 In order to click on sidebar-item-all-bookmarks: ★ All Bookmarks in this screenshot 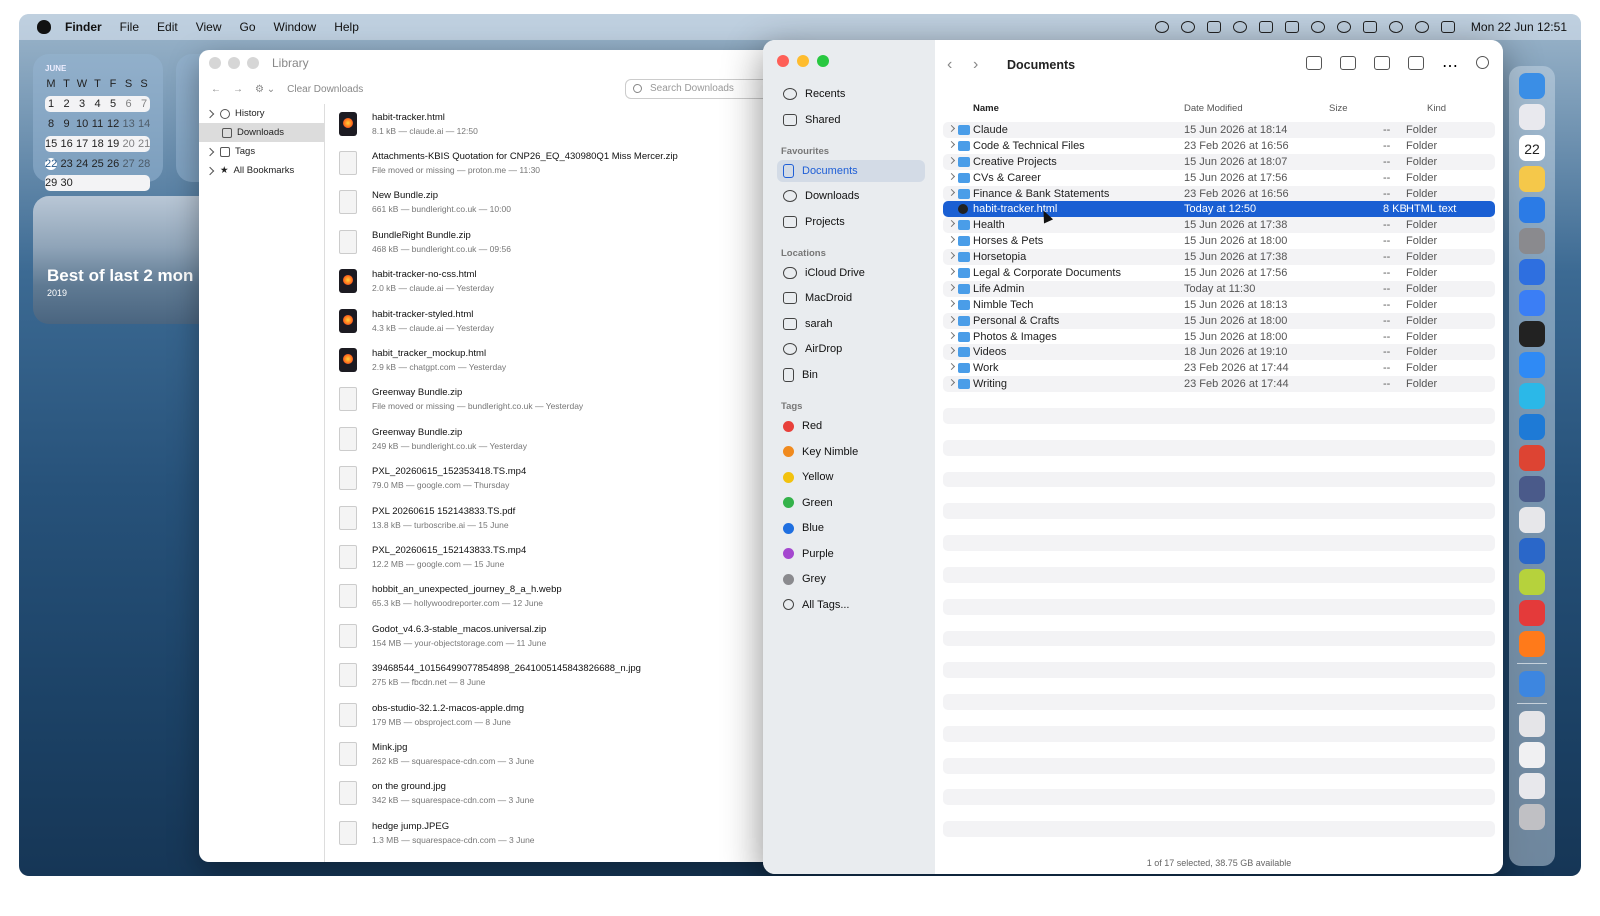, I will do `click(261, 170)`.